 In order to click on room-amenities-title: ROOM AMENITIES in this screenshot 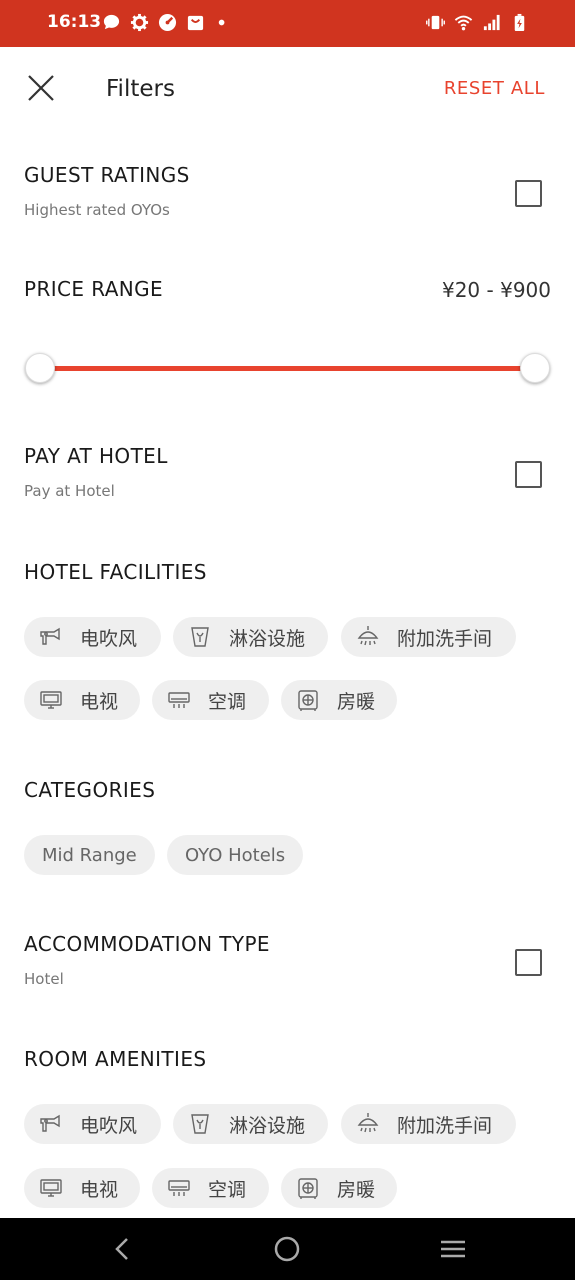, I will do `click(115, 1059)`.